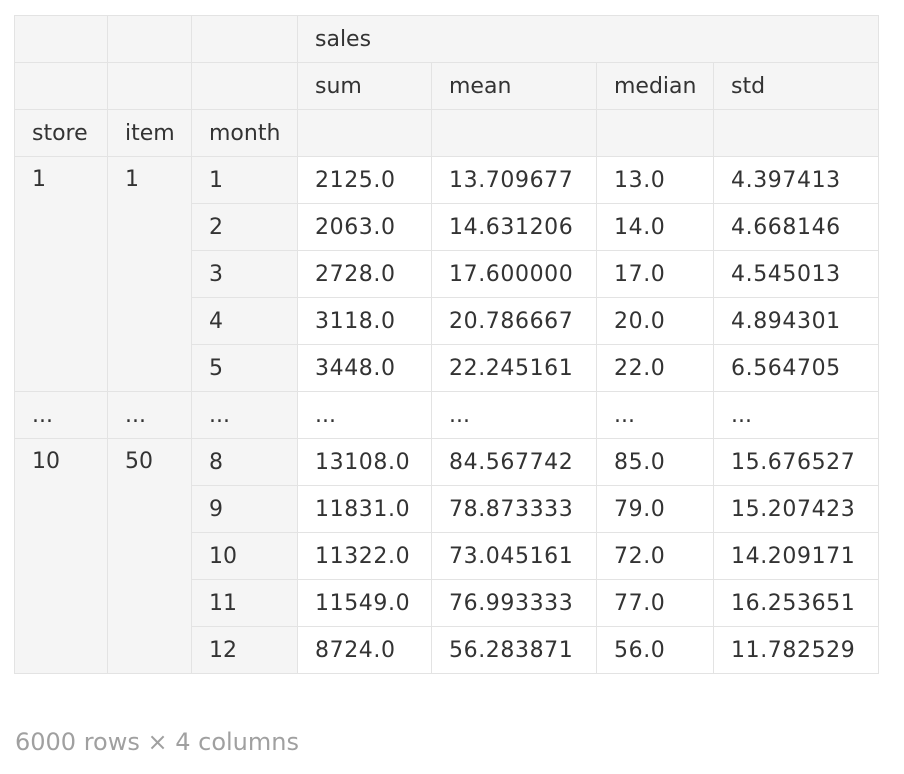  What do you see at coordinates (364, 321) in the screenshot?
I see `cell-sum: 3118.0` at bounding box center [364, 321].